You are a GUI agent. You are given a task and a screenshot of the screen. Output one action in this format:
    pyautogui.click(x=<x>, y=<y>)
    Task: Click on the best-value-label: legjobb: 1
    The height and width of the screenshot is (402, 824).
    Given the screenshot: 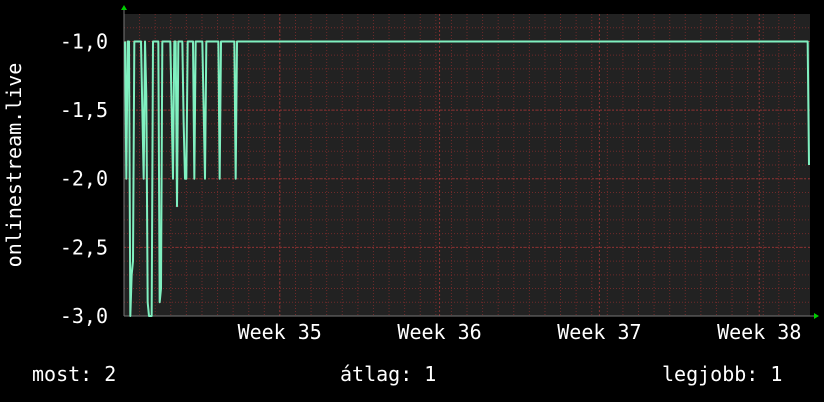 What is the action you would take?
    pyautogui.click(x=722, y=374)
    